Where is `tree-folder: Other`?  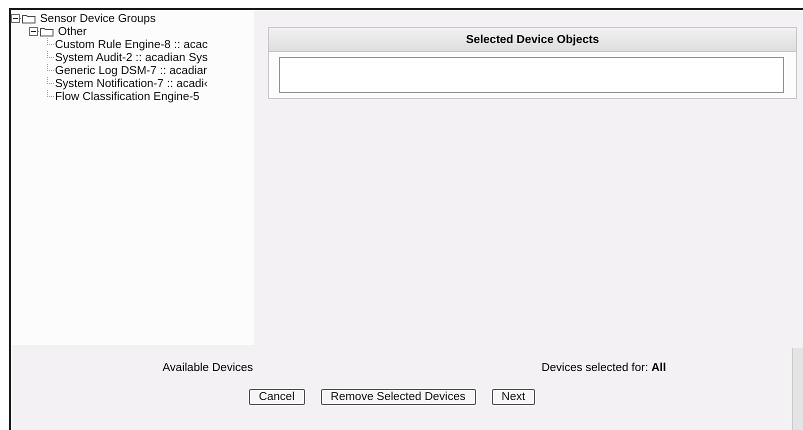 tree-folder: Other is located at coordinates (72, 32).